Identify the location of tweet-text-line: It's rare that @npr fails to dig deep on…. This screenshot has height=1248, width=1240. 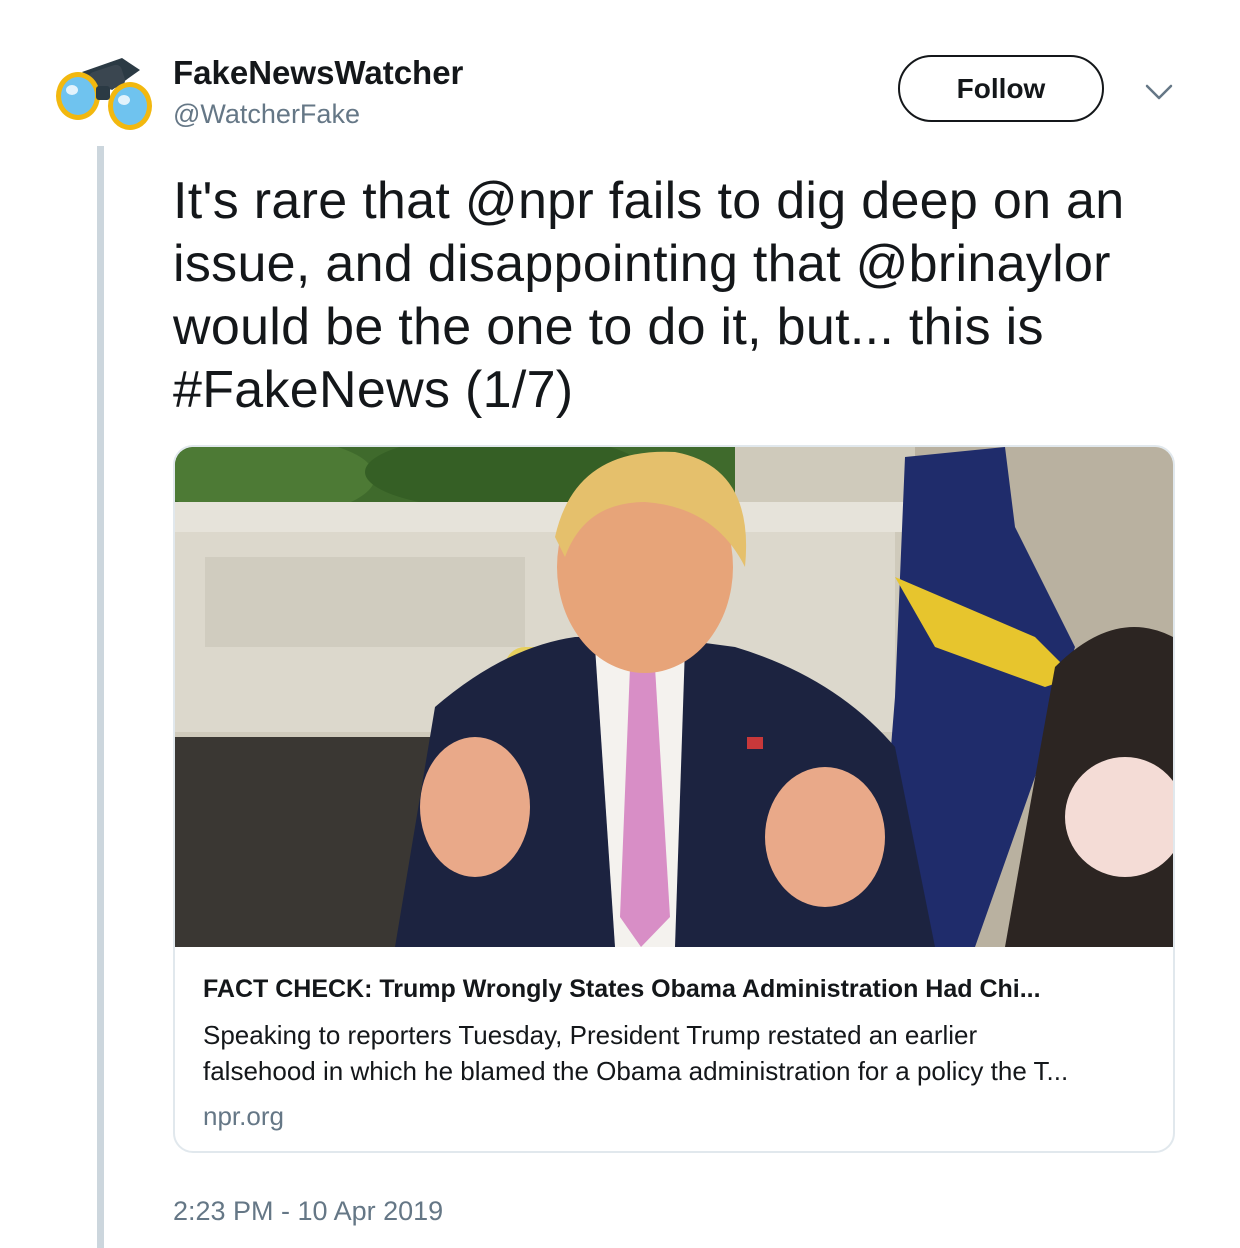
(649, 201).